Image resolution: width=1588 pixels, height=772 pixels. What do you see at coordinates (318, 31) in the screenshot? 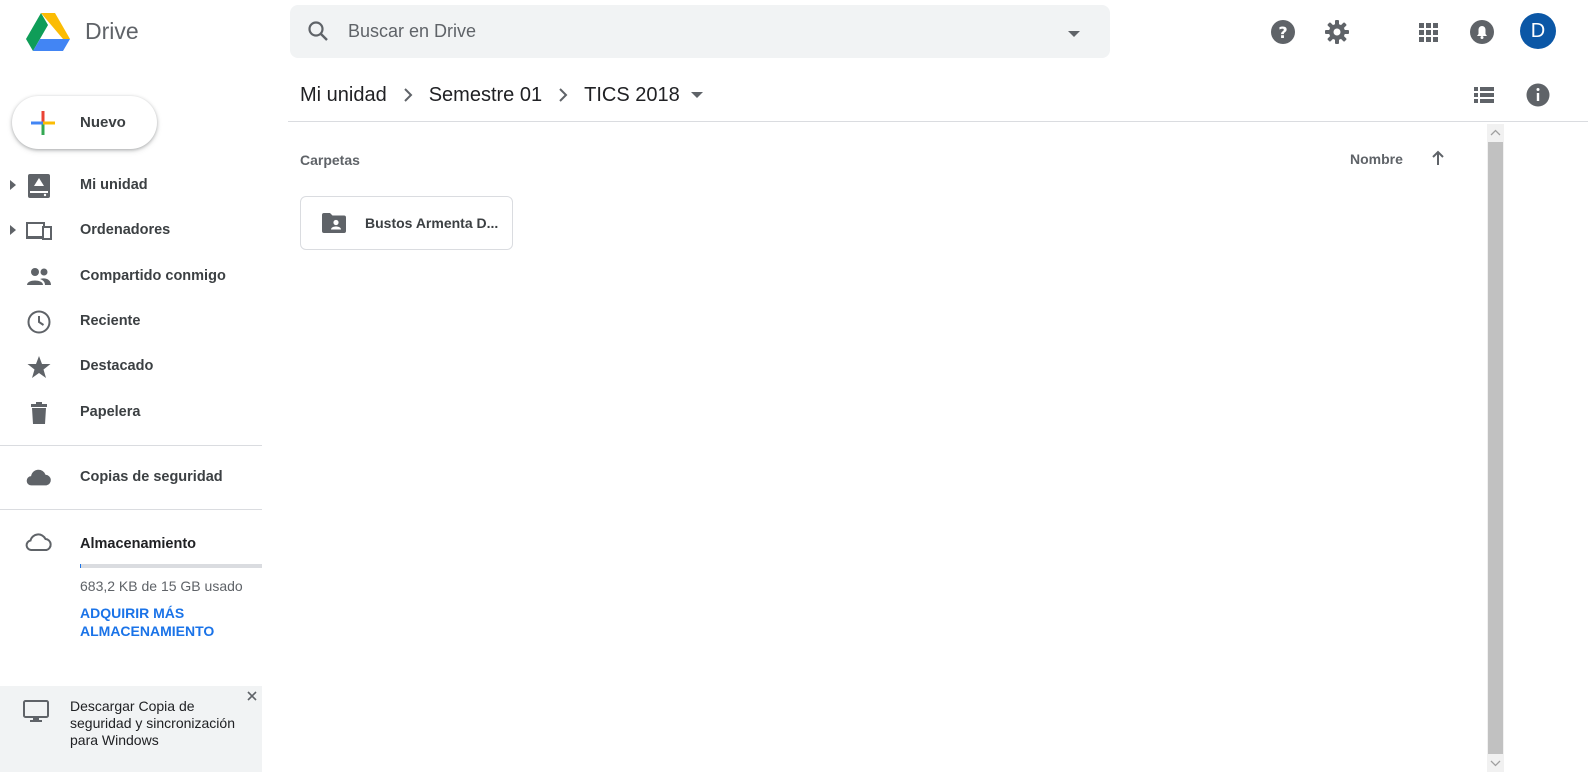
I see `search-icon` at bounding box center [318, 31].